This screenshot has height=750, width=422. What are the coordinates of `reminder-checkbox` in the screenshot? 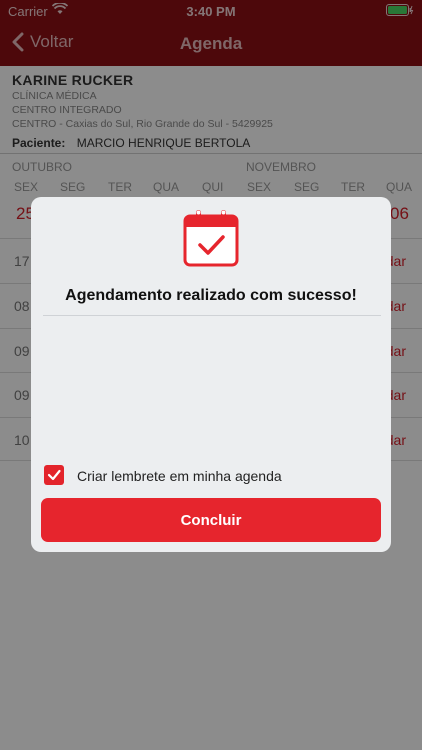 It's located at (54, 475).